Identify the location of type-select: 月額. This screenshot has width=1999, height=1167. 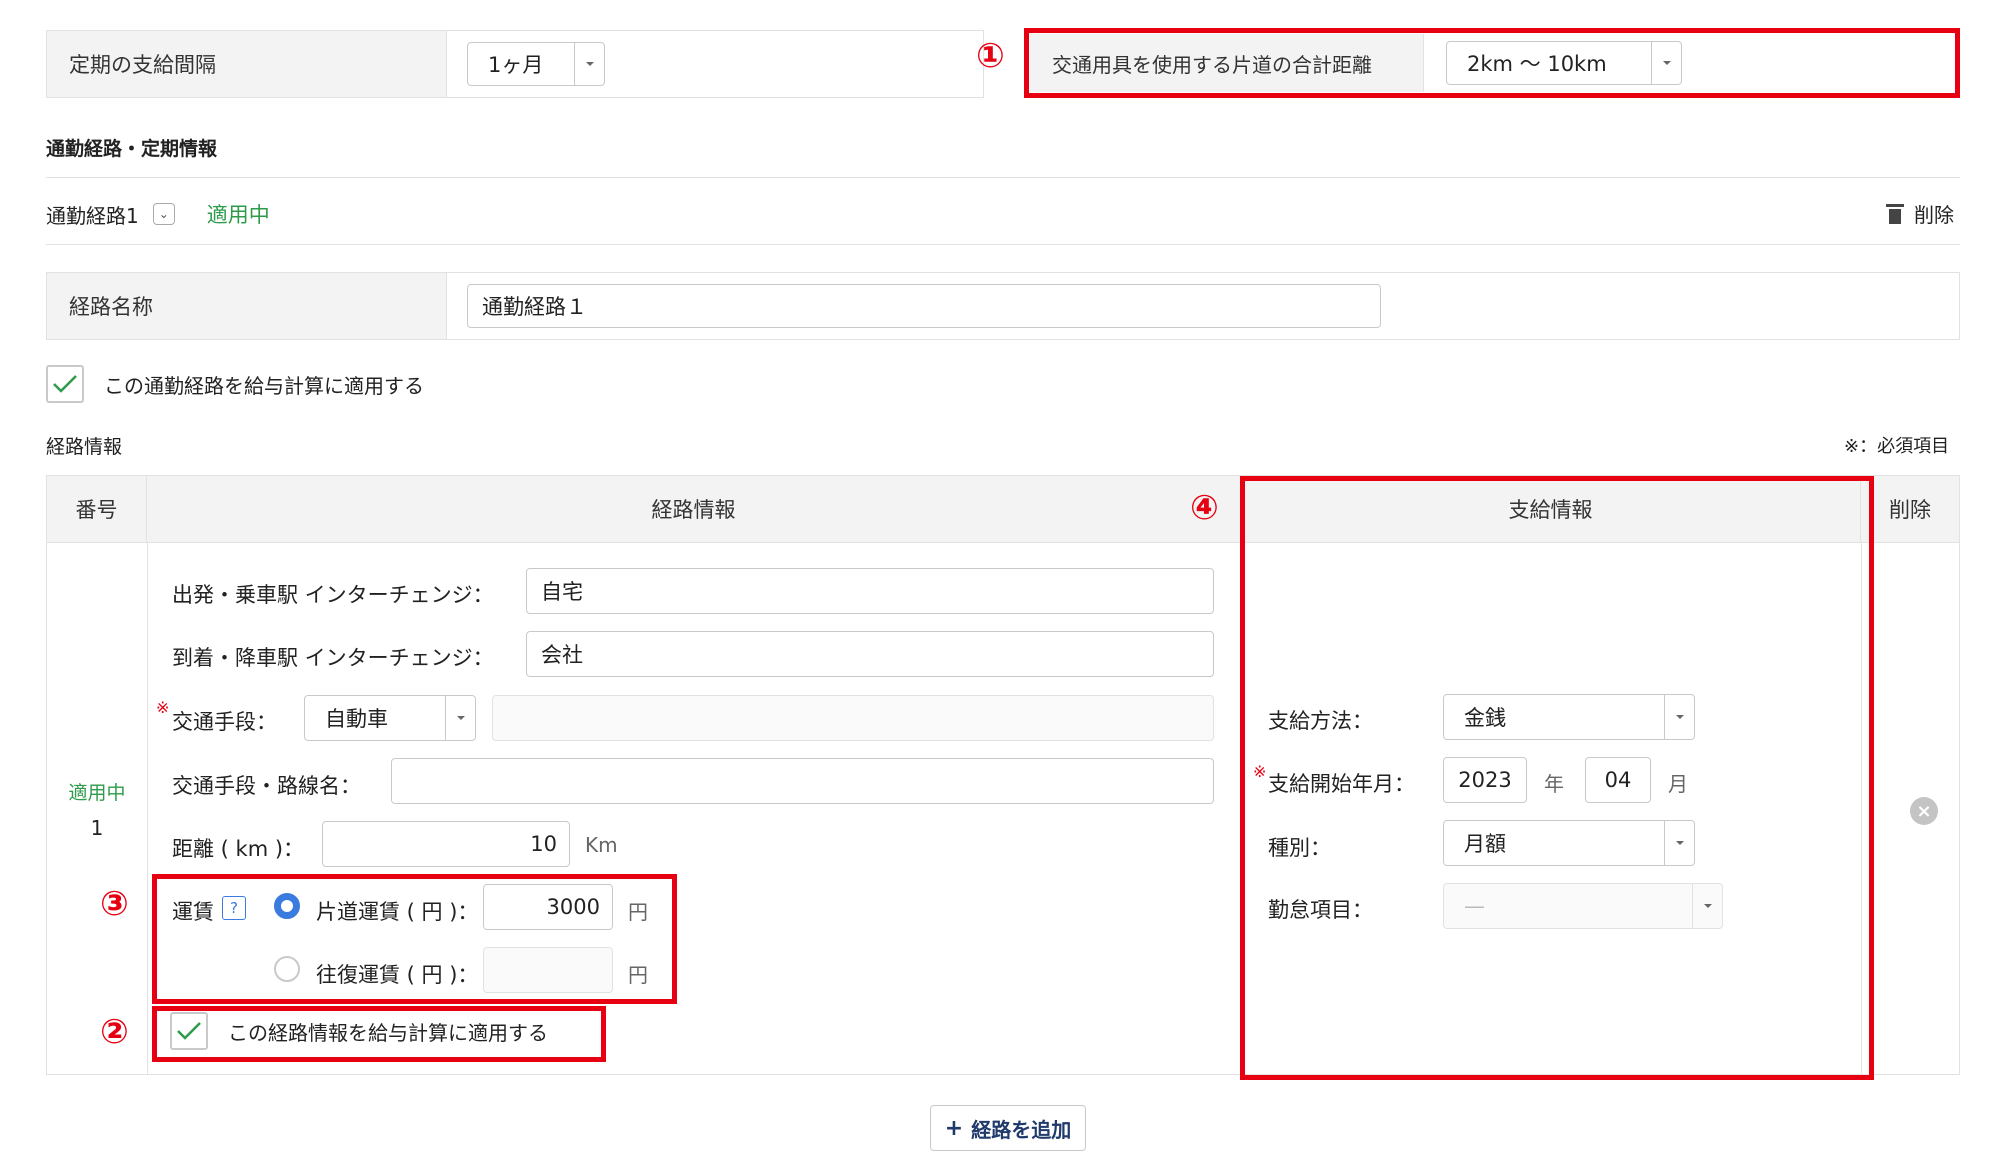
(1569, 843).